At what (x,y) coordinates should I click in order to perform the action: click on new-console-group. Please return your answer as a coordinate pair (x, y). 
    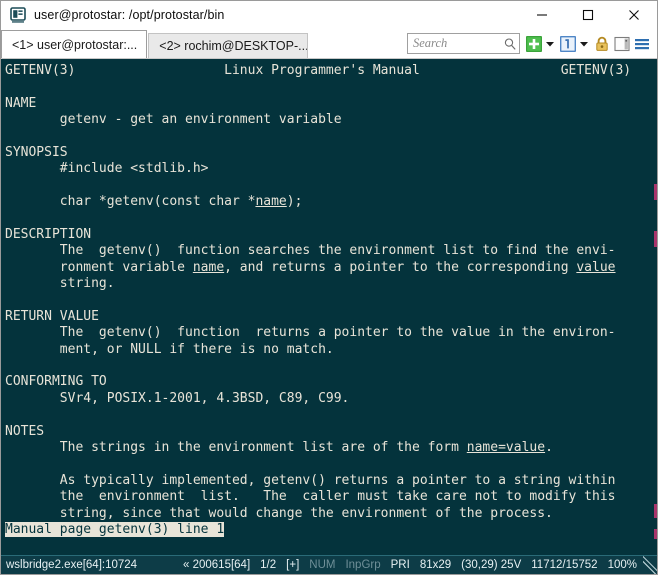
    Looking at the image, I should click on (541, 44).